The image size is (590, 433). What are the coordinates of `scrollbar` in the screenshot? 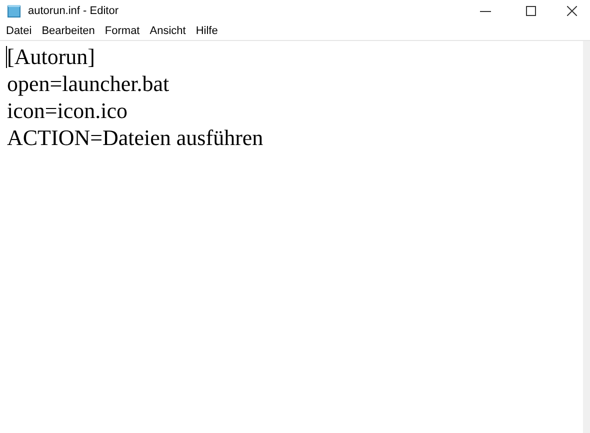 It's located at (586, 237).